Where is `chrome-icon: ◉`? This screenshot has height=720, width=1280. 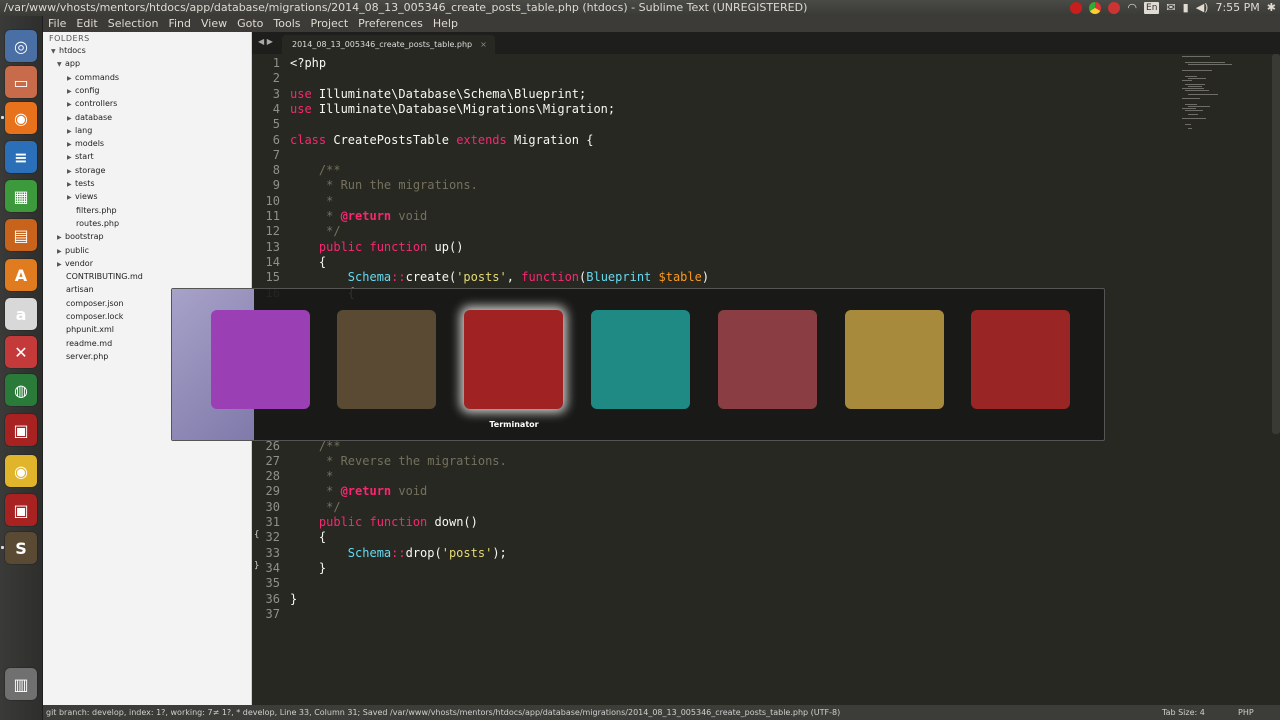 chrome-icon: ◉ is located at coordinates (21, 471).